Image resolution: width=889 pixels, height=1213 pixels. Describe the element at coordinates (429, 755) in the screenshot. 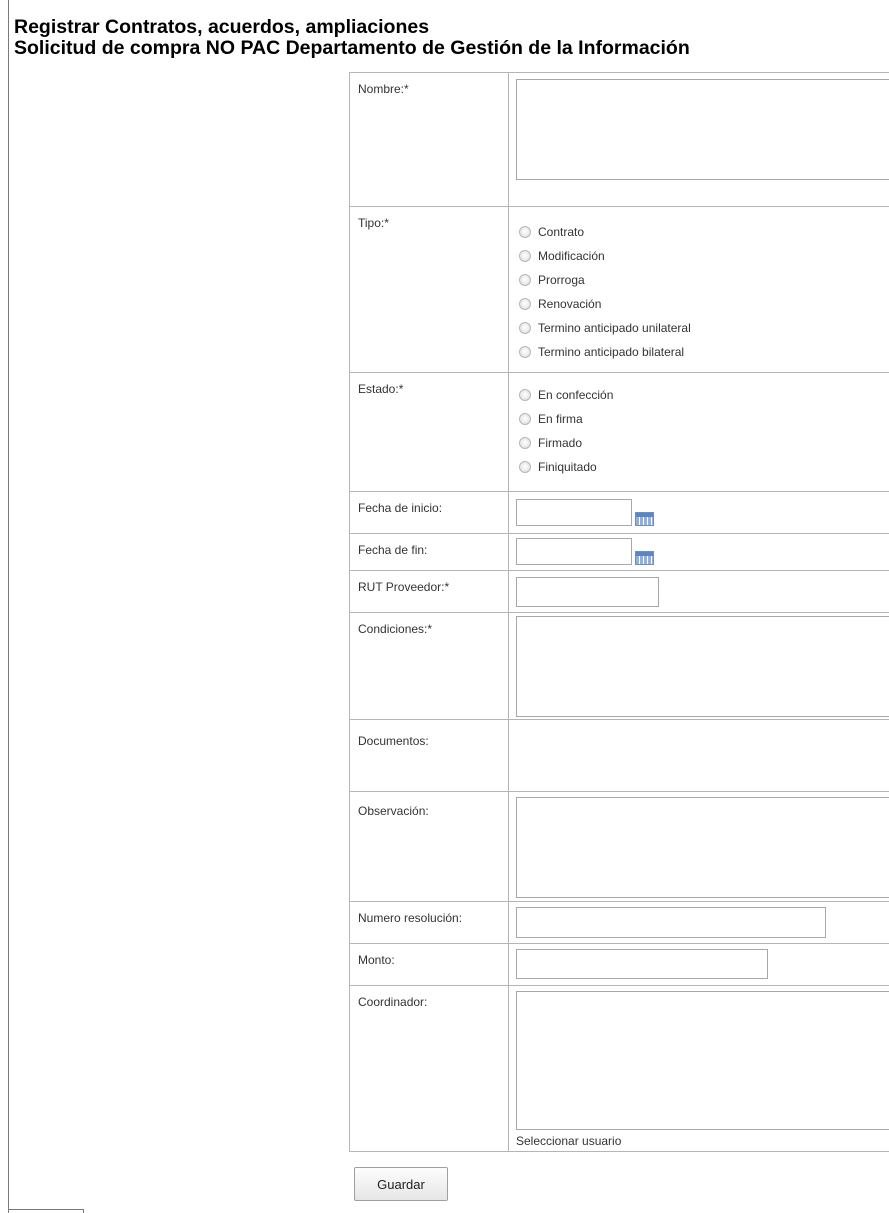

I see `documentos-label: Documentos:` at that location.